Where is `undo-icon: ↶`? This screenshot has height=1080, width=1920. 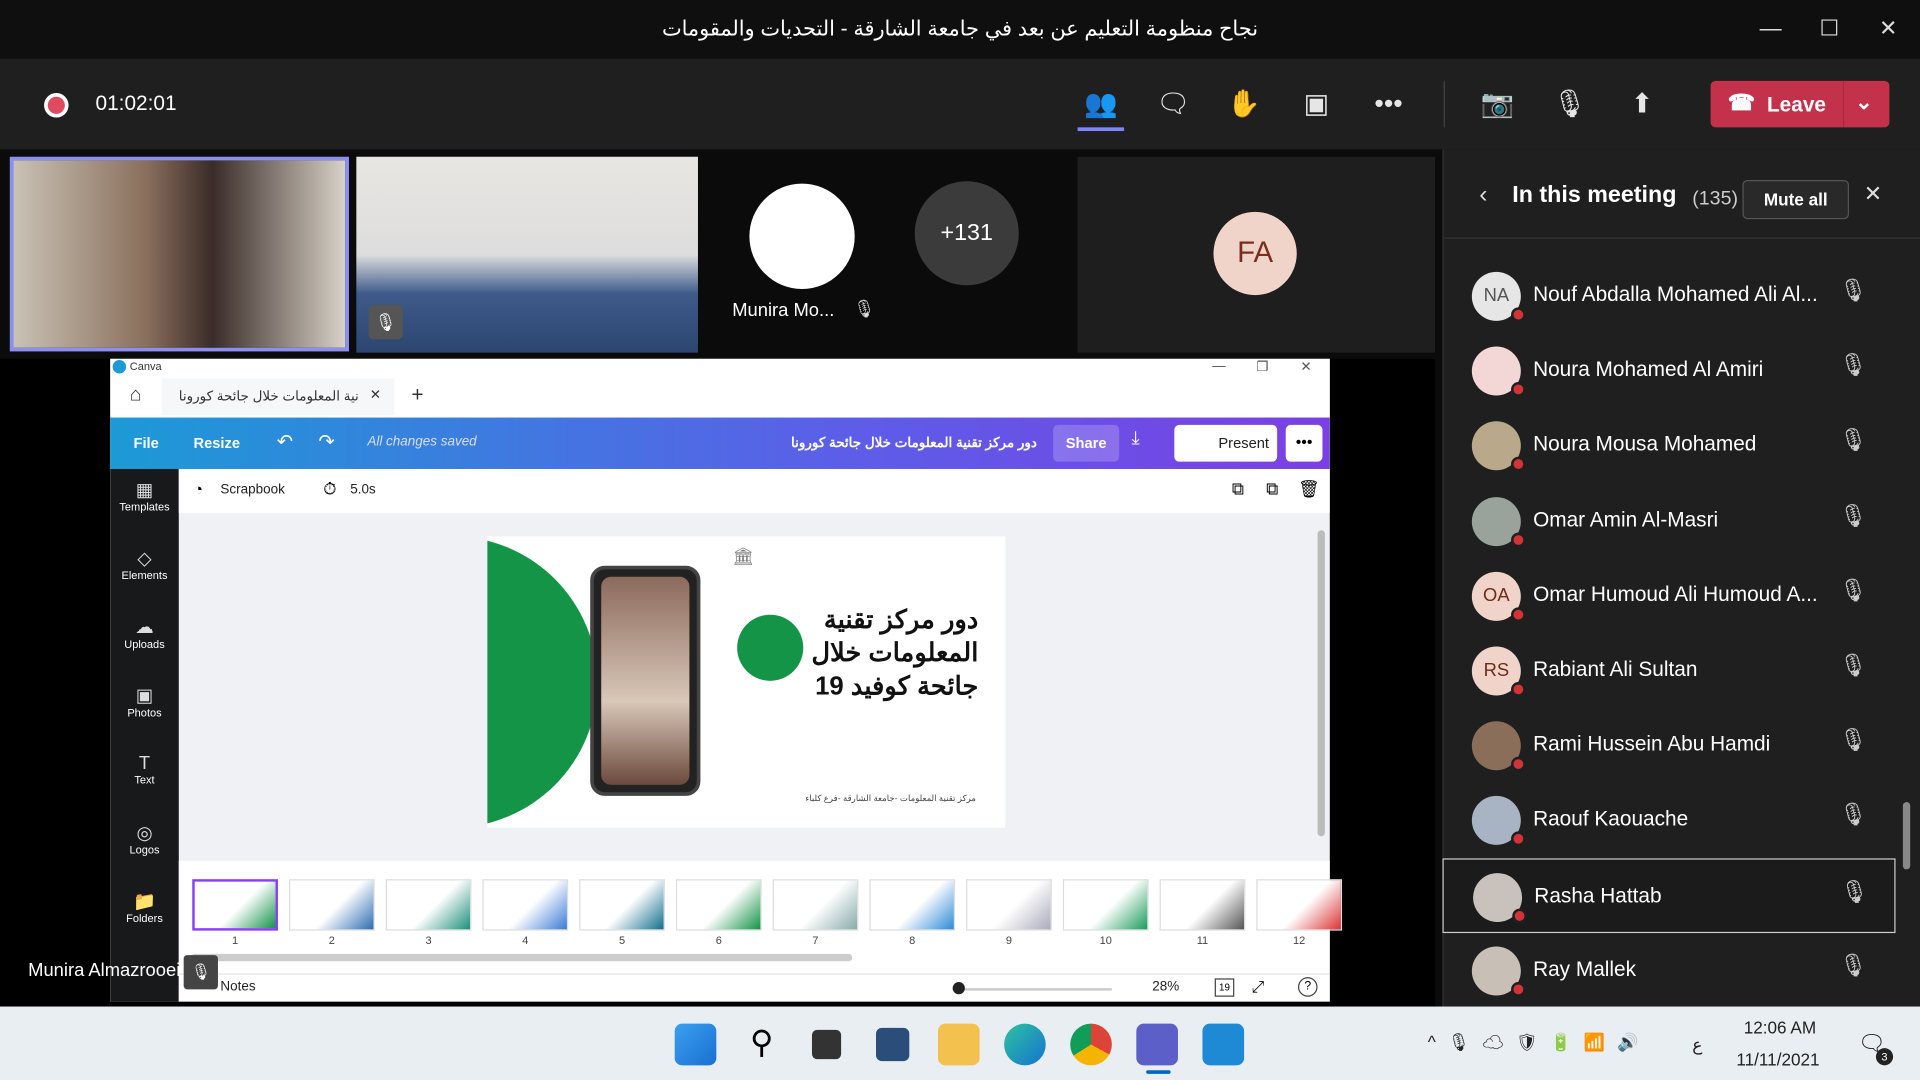
undo-icon: ↶ is located at coordinates (285, 442).